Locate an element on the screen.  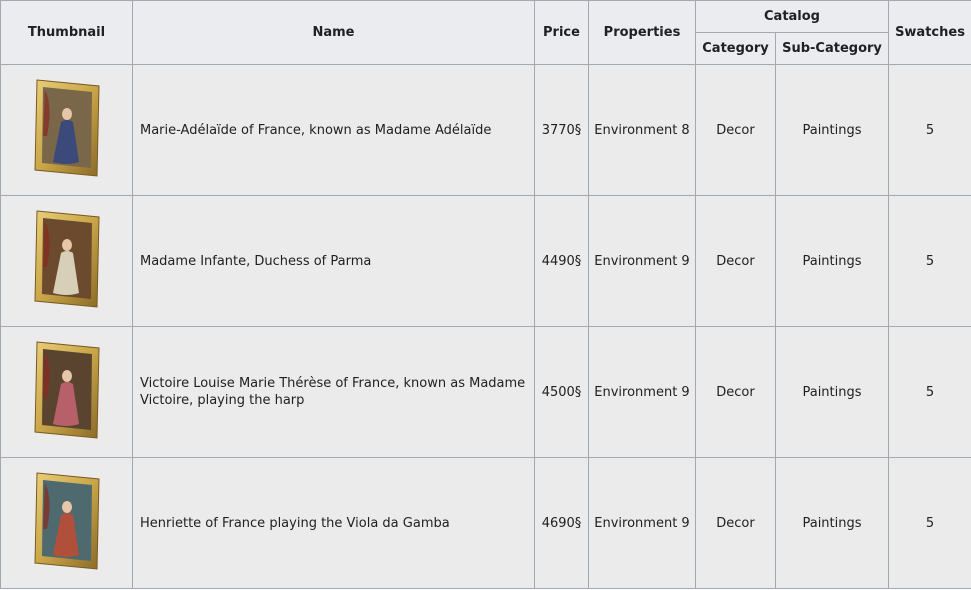
properties-cell: Environment 8 is located at coordinates (642, 130).